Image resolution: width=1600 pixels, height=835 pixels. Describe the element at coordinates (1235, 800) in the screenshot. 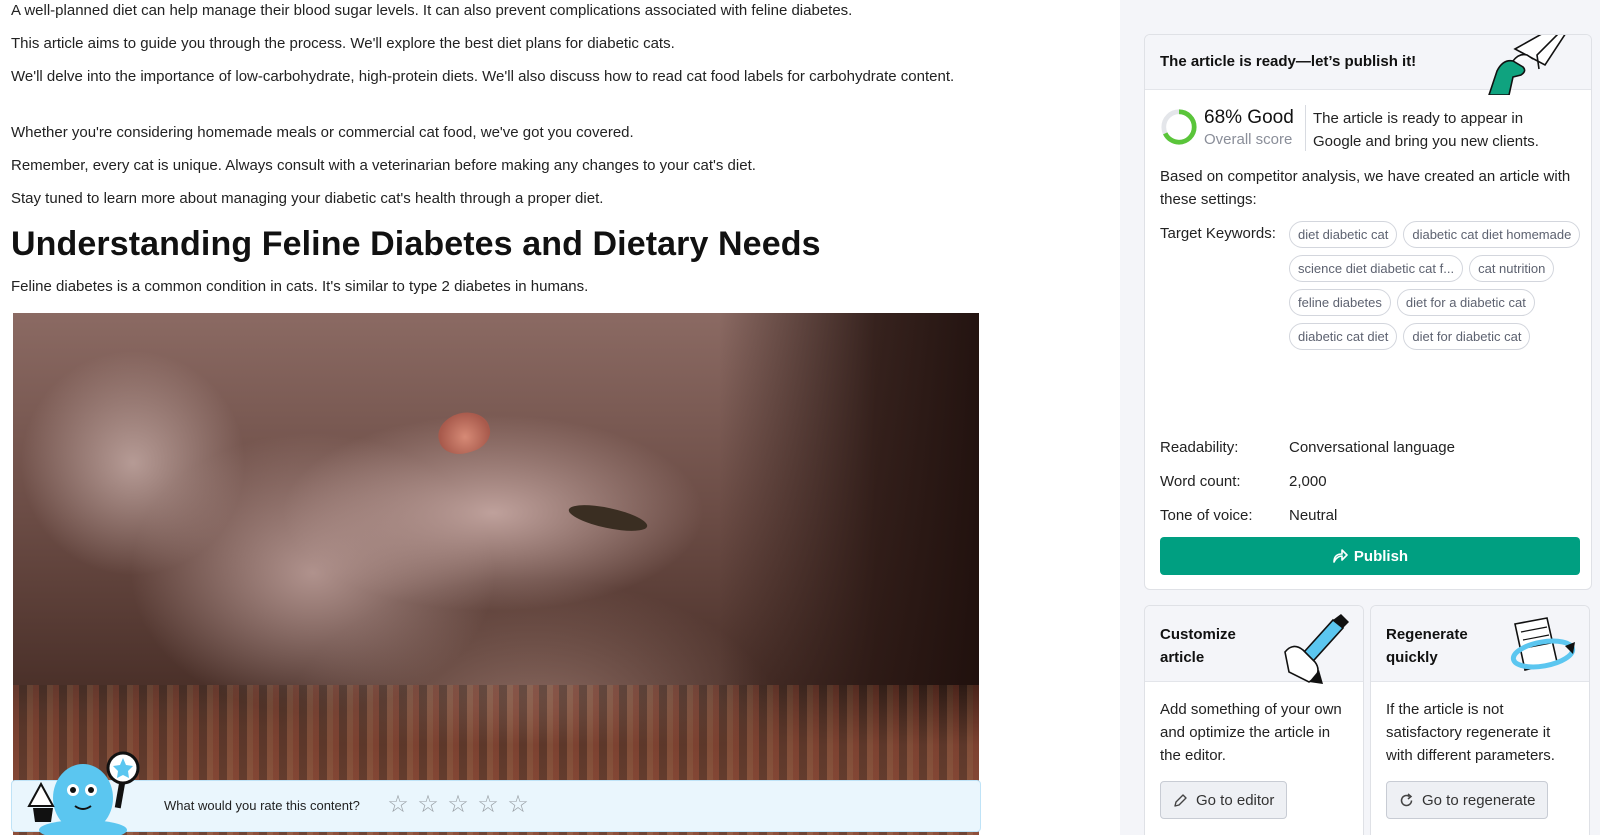

I see `button-label: Go to editor` at that location.